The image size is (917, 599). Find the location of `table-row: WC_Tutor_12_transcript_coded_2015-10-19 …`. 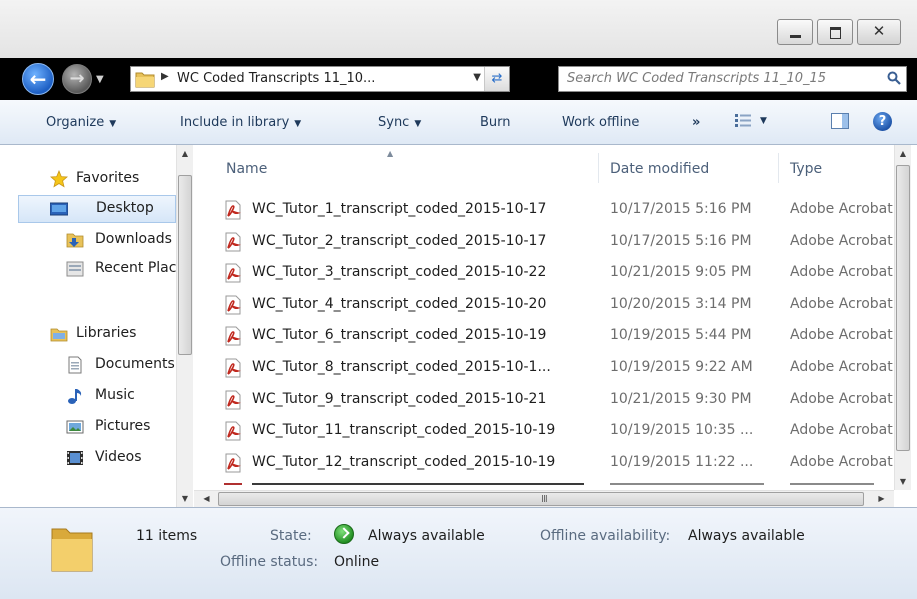

table-row: WC_Tutor_12_transcript_coded_2015-10-19 … is located at coordinates (544, 463).